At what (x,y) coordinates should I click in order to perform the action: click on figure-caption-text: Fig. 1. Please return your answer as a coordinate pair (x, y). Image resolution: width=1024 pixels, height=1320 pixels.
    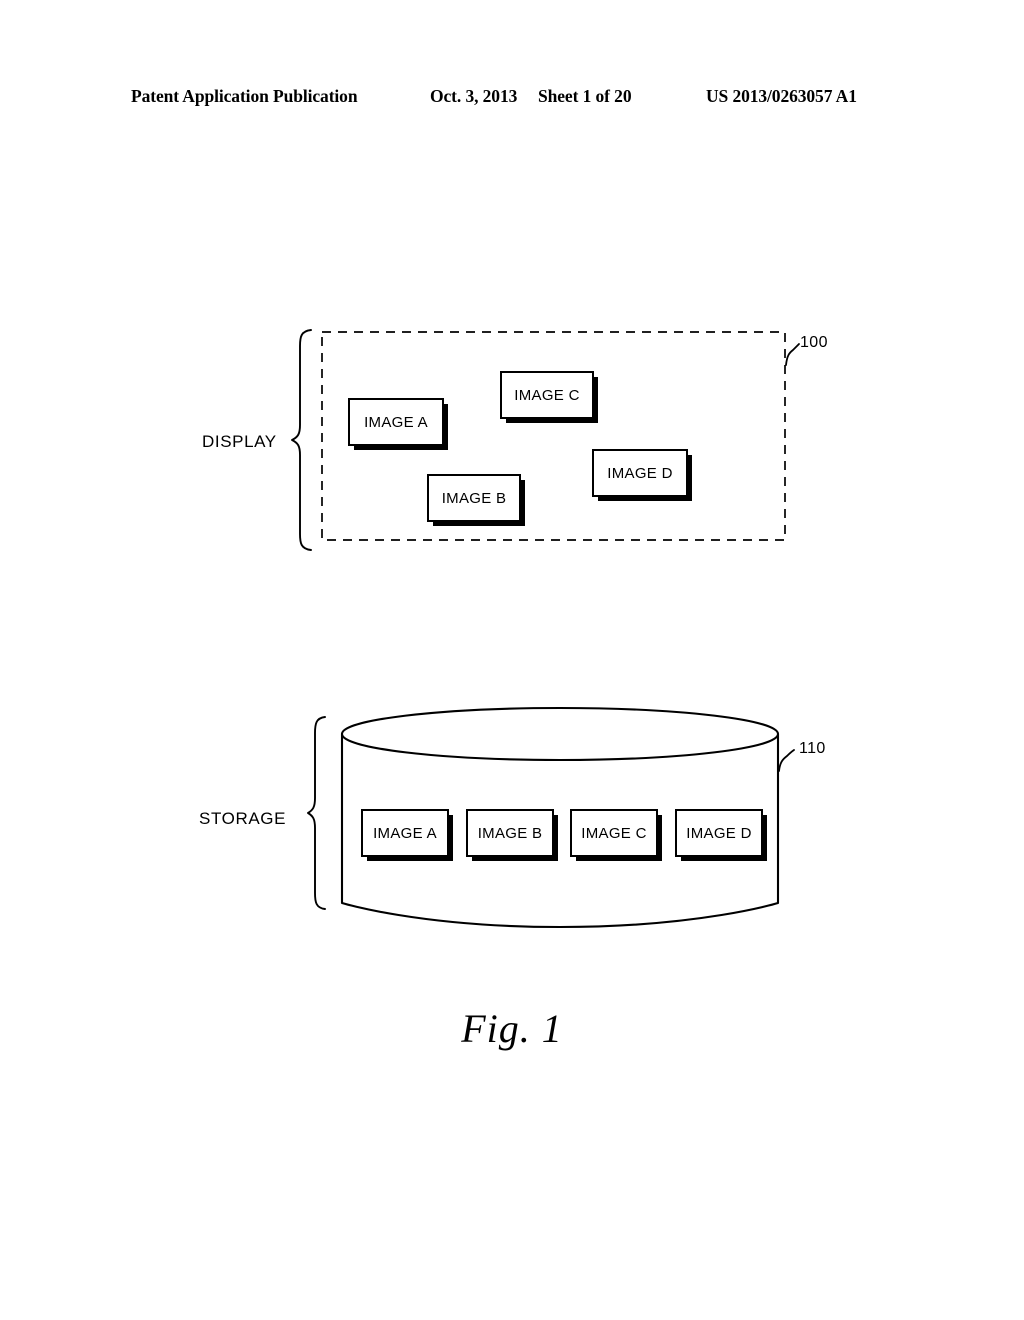
    Looking at the image, I should click on (512, 1028).